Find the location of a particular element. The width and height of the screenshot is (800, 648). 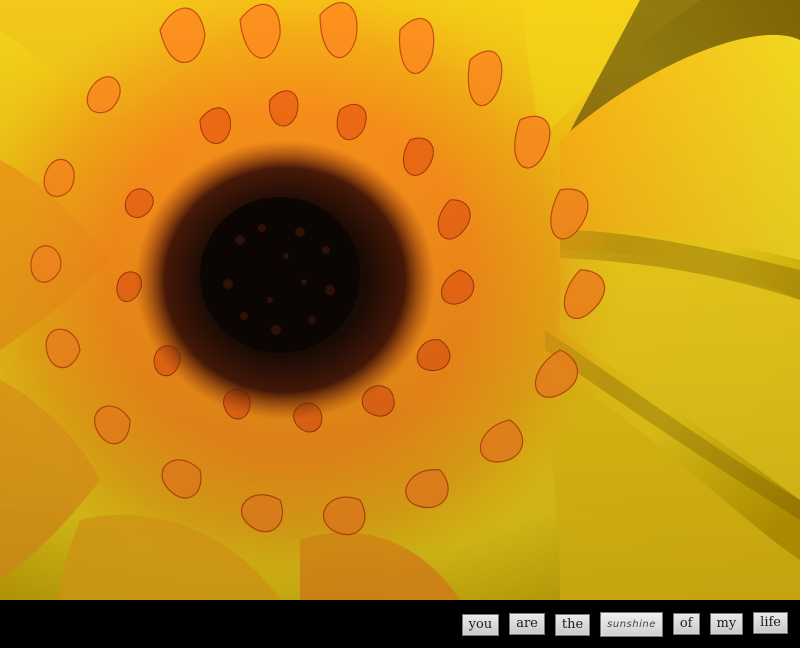

caption-word: my is located at coordinates (726, 624).